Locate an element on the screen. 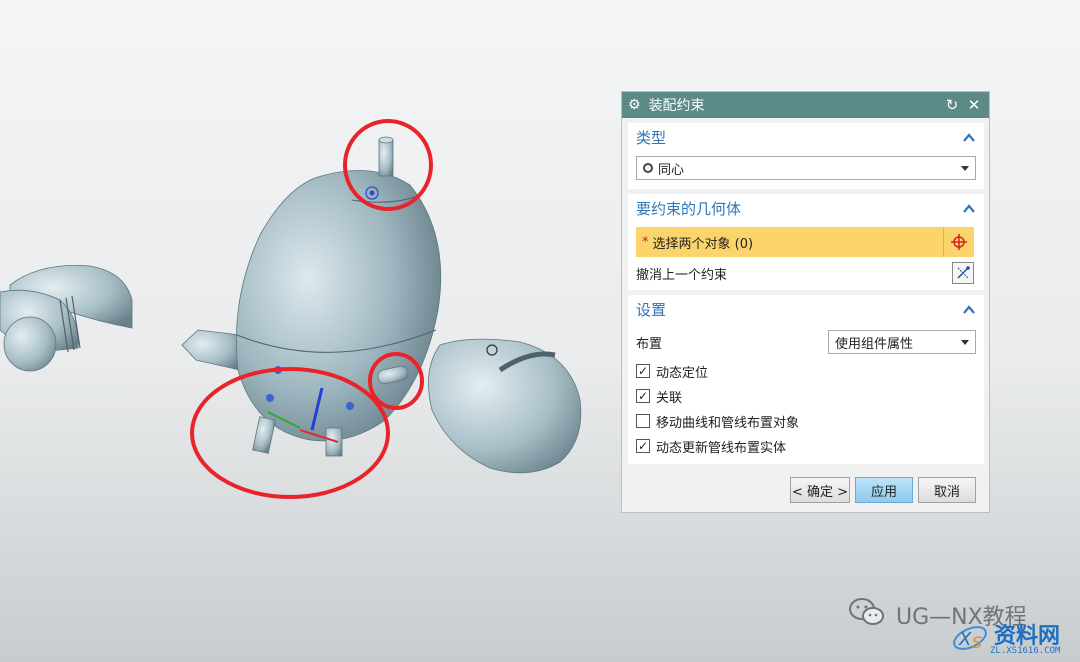 This screenshot has height=662, width=1080. type-section-heading: 类型 is located at coordinates (651, 137).